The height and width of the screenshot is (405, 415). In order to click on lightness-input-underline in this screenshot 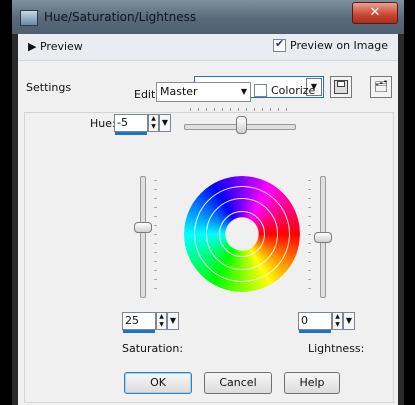, I will do `click(315, 331)`.